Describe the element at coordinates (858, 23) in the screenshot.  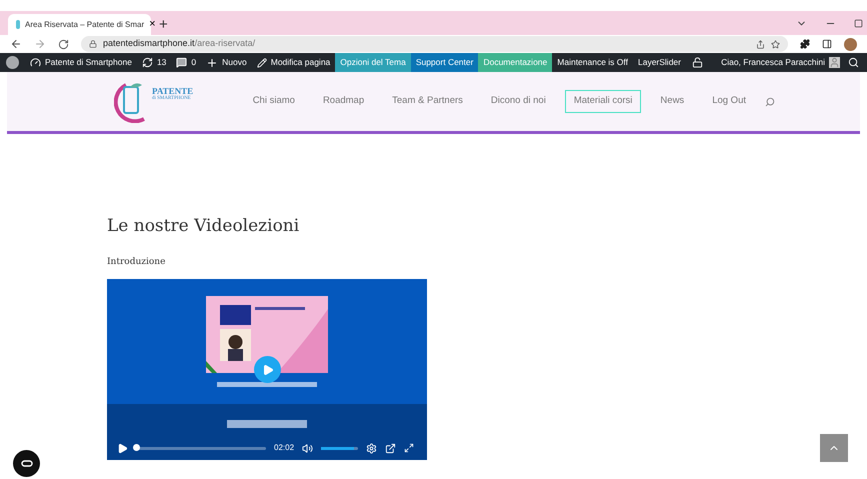
I see `maximize-icon` at that location.